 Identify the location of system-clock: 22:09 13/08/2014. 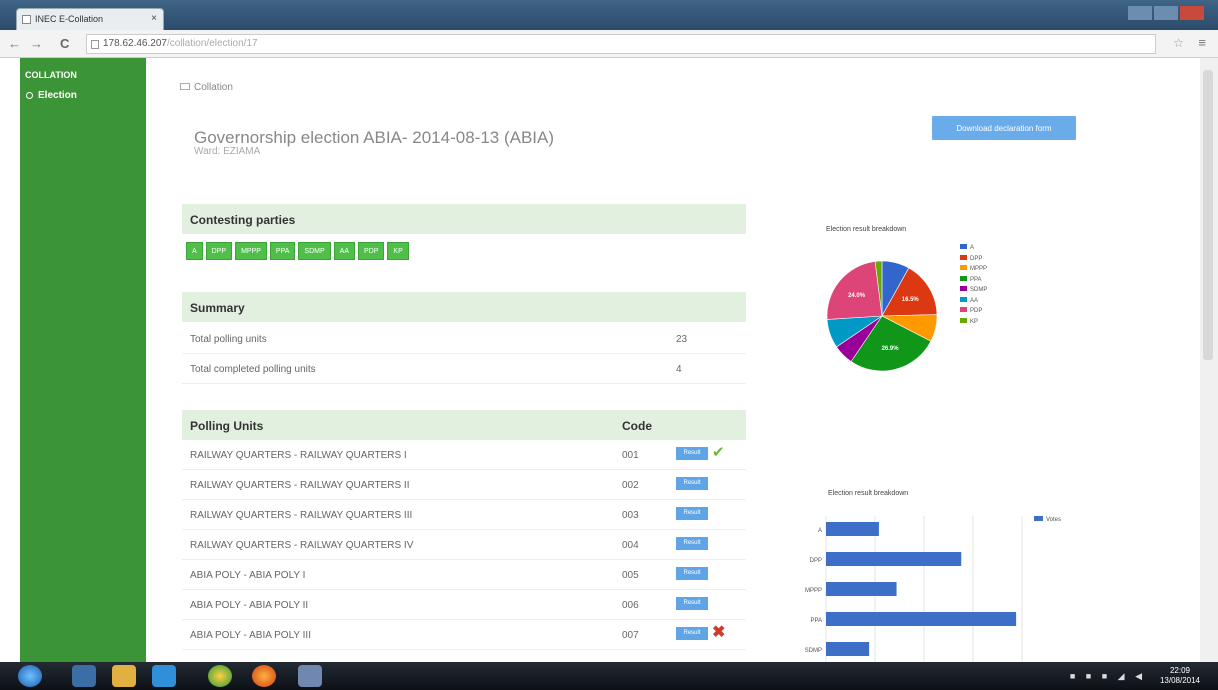
(1180, 676).